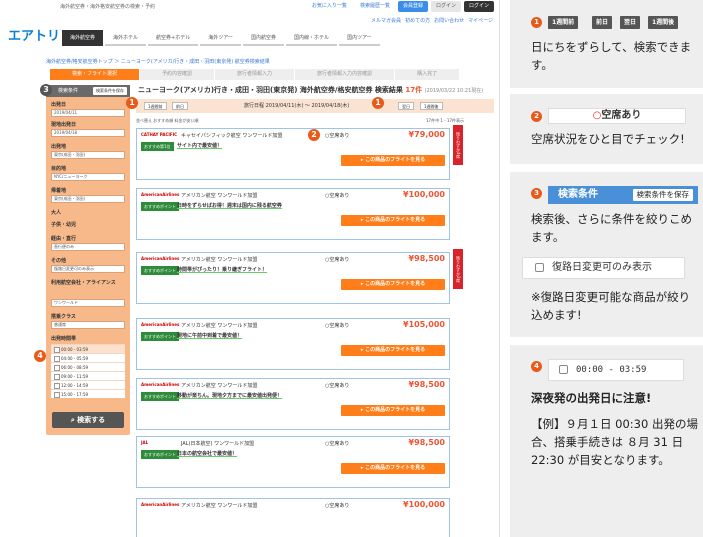 The width and height of the screenshot is (703, 537). What do you see at coordinates (449, 20) in the screenshot?
I see `contact-link: お問い合わせ` at bounding box center [449, 20].